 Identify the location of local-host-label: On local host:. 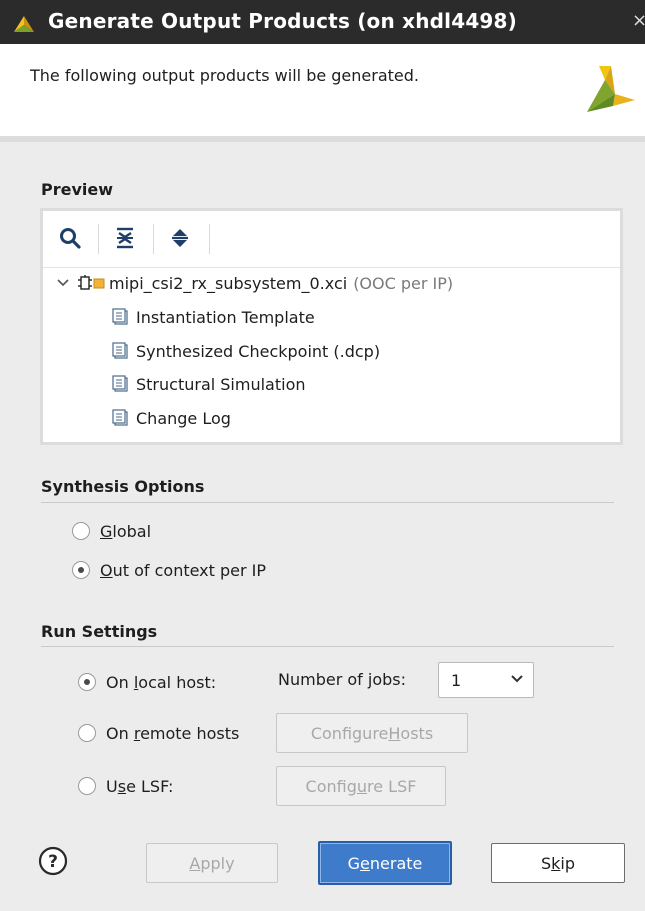
(161, 682).